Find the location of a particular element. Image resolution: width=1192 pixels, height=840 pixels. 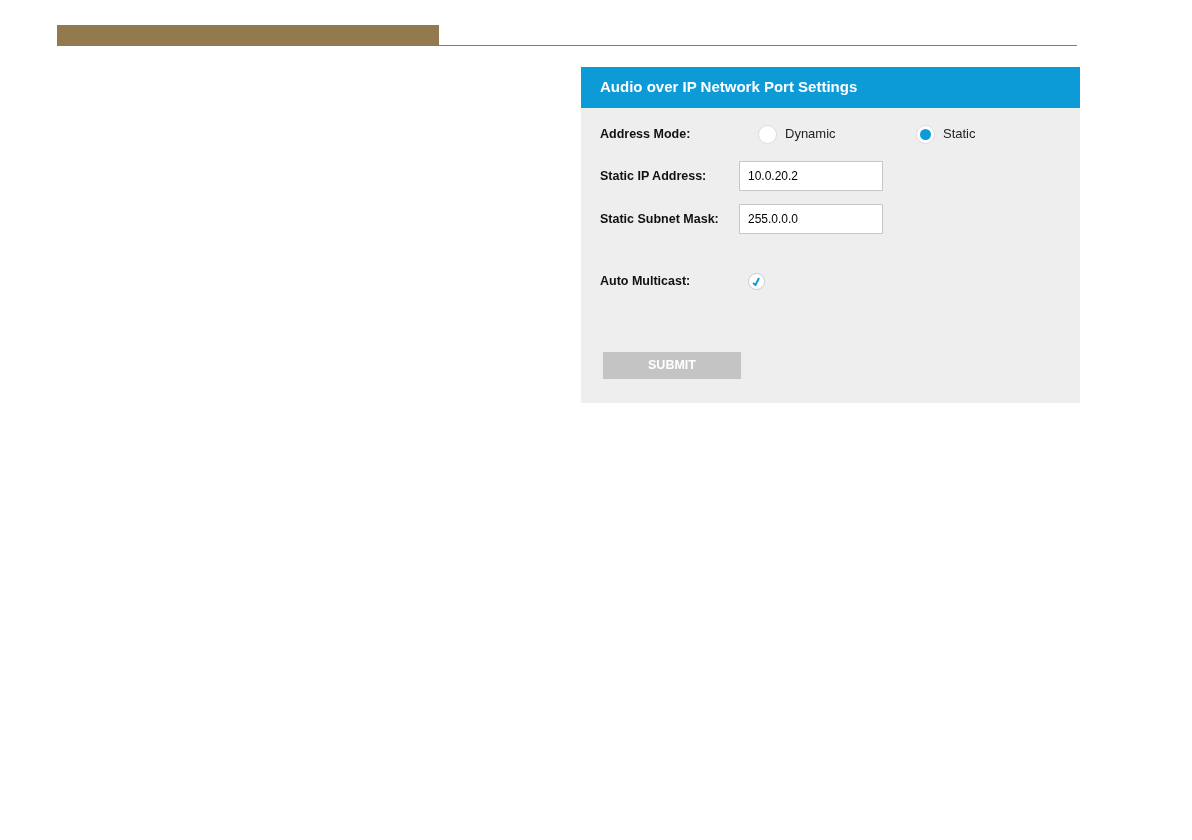

field-label: Address Mode: is located at coordinates (646, 134).